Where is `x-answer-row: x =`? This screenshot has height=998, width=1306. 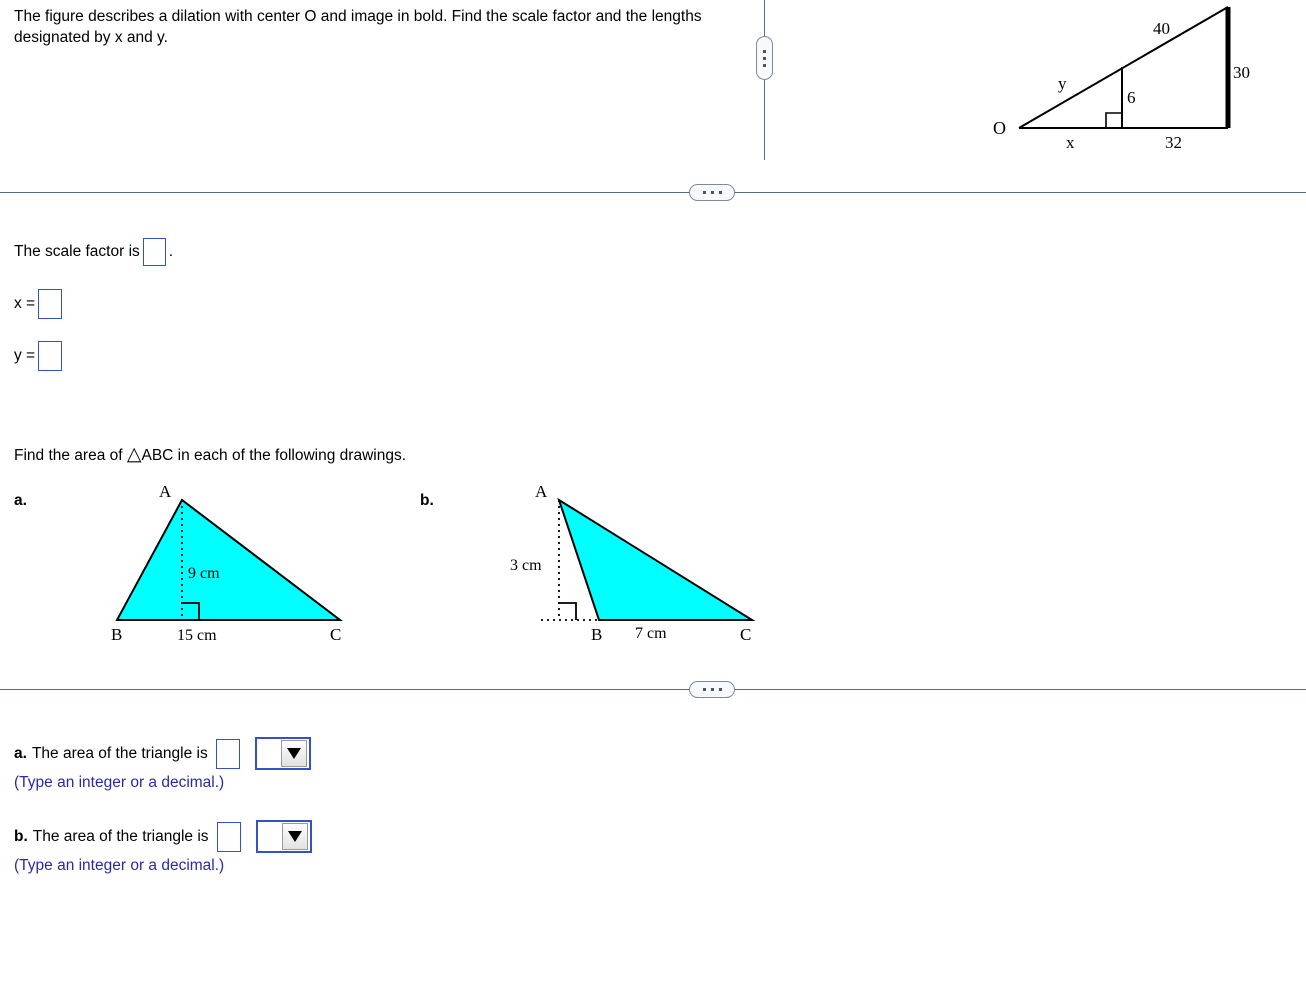
x-answer-row: x = is located at coordinates (39, 304).